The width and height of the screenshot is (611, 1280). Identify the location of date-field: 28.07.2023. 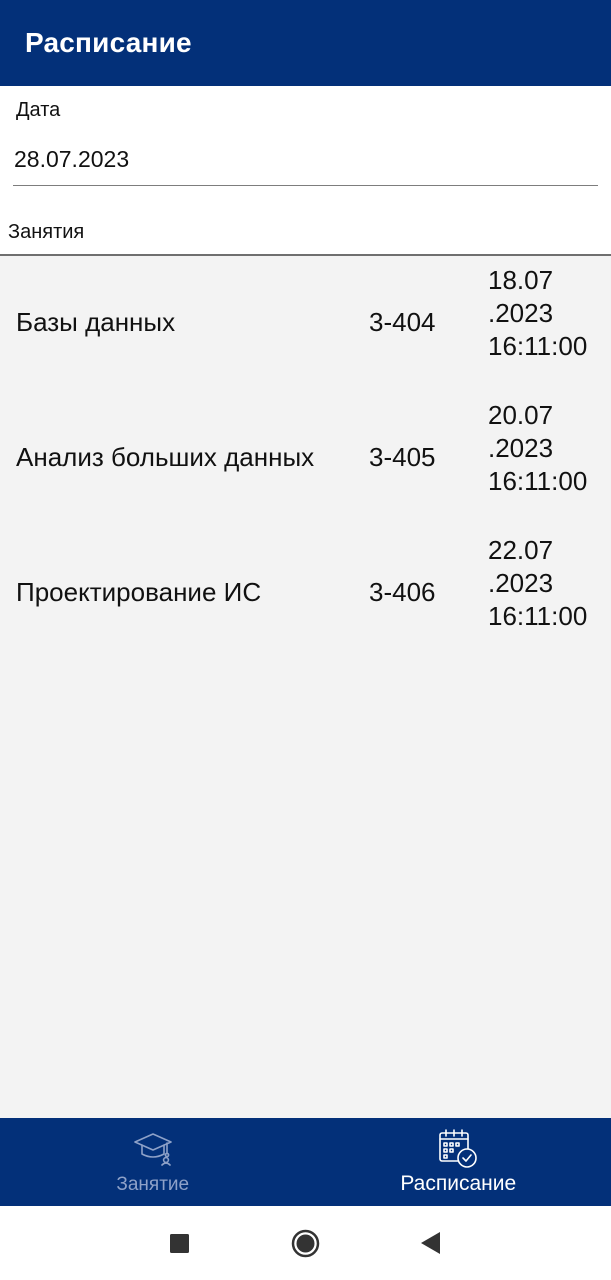
(305, 160).